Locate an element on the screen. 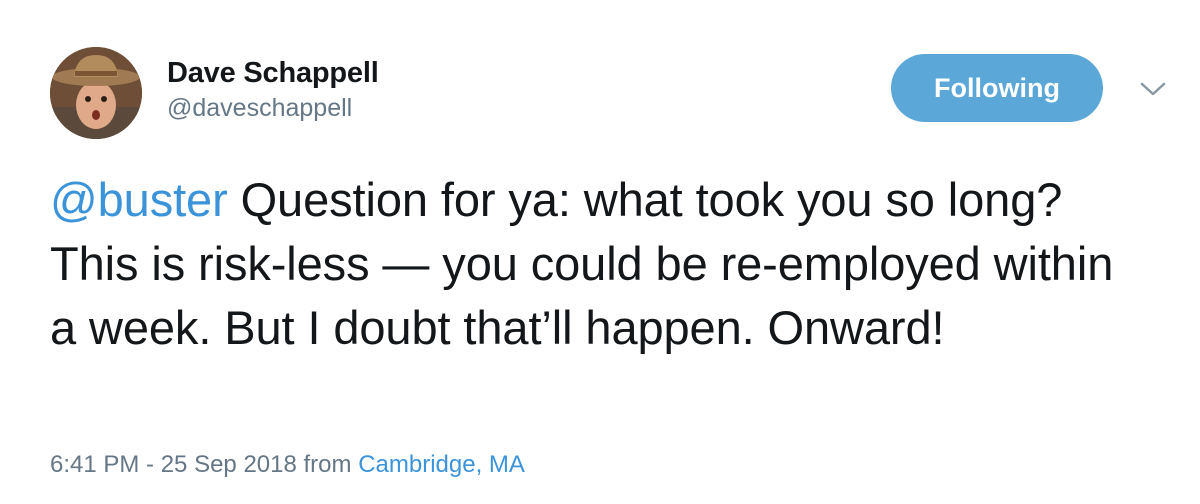  from-label: from is located at coordinates (327, 464).